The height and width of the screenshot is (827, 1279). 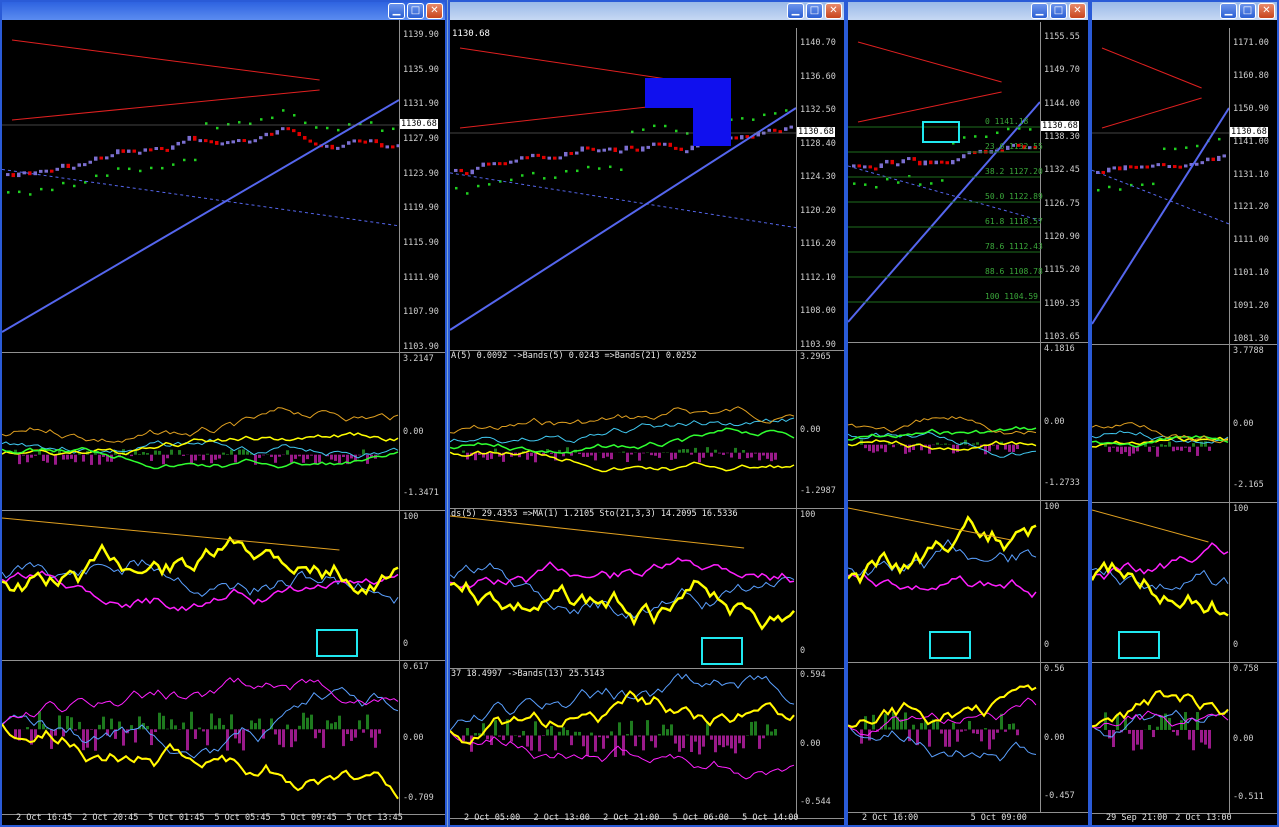 I want to click on oscillator-pane: 0.758 0.00 -0.511, so click(x=1184, y=738).